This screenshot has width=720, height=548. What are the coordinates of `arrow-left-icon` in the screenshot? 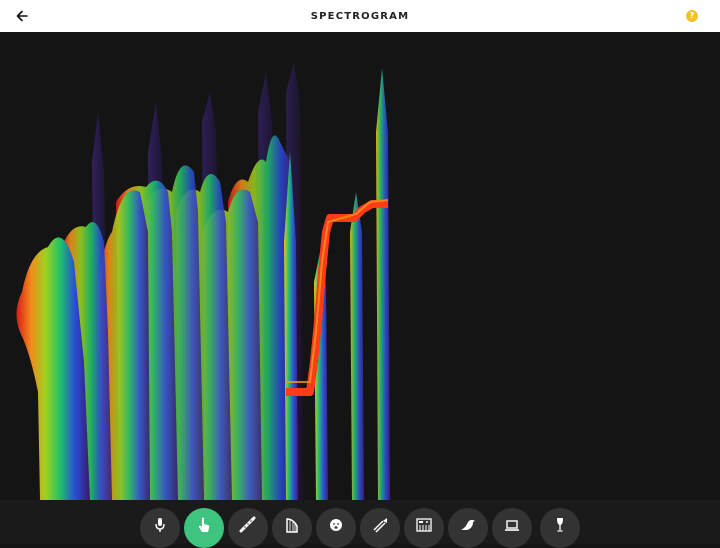 It's located at (22, 16).